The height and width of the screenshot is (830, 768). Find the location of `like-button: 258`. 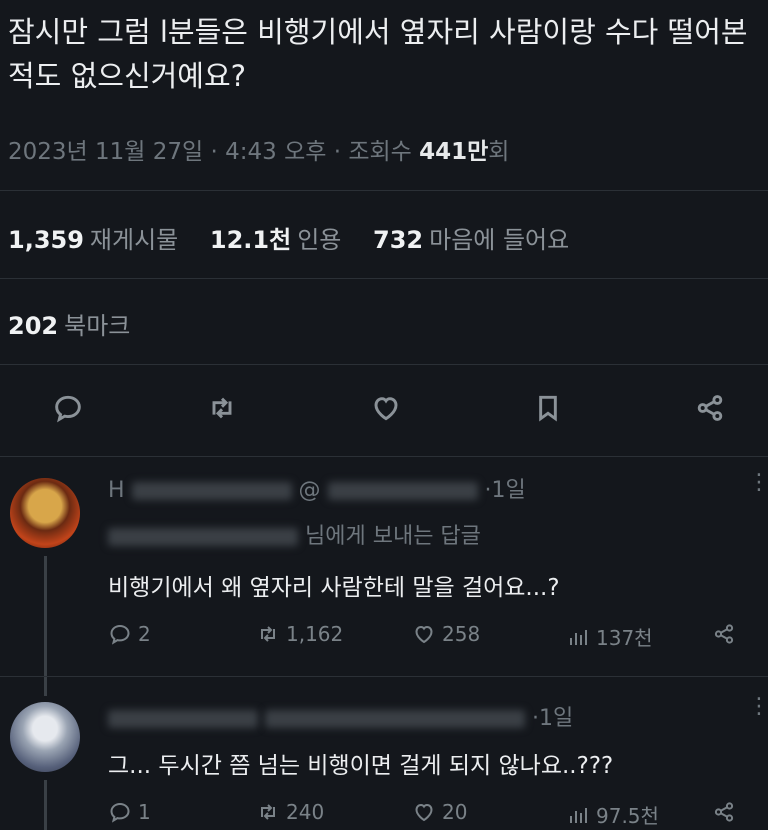

like-button: 258 is located at coordinates (446, 634).